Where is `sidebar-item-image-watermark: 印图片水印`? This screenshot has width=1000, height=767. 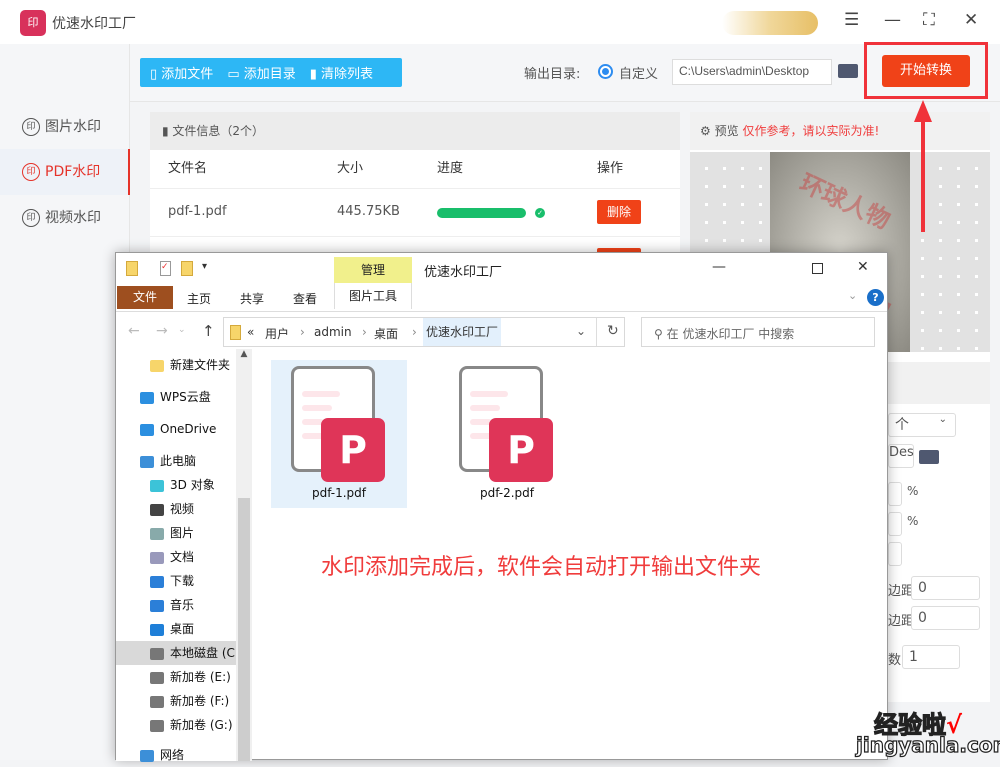
sidebar-item-image-watermark: 印图片水印 is located at coordinates (65, 127).